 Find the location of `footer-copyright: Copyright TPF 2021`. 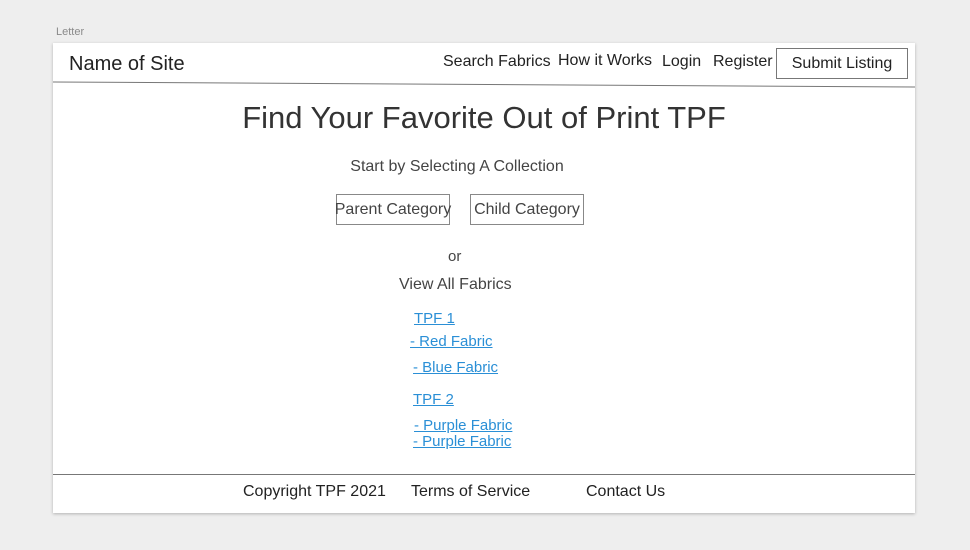

footer-copyright: Copyright TPF 2021 is located at coordinates (314, 491).